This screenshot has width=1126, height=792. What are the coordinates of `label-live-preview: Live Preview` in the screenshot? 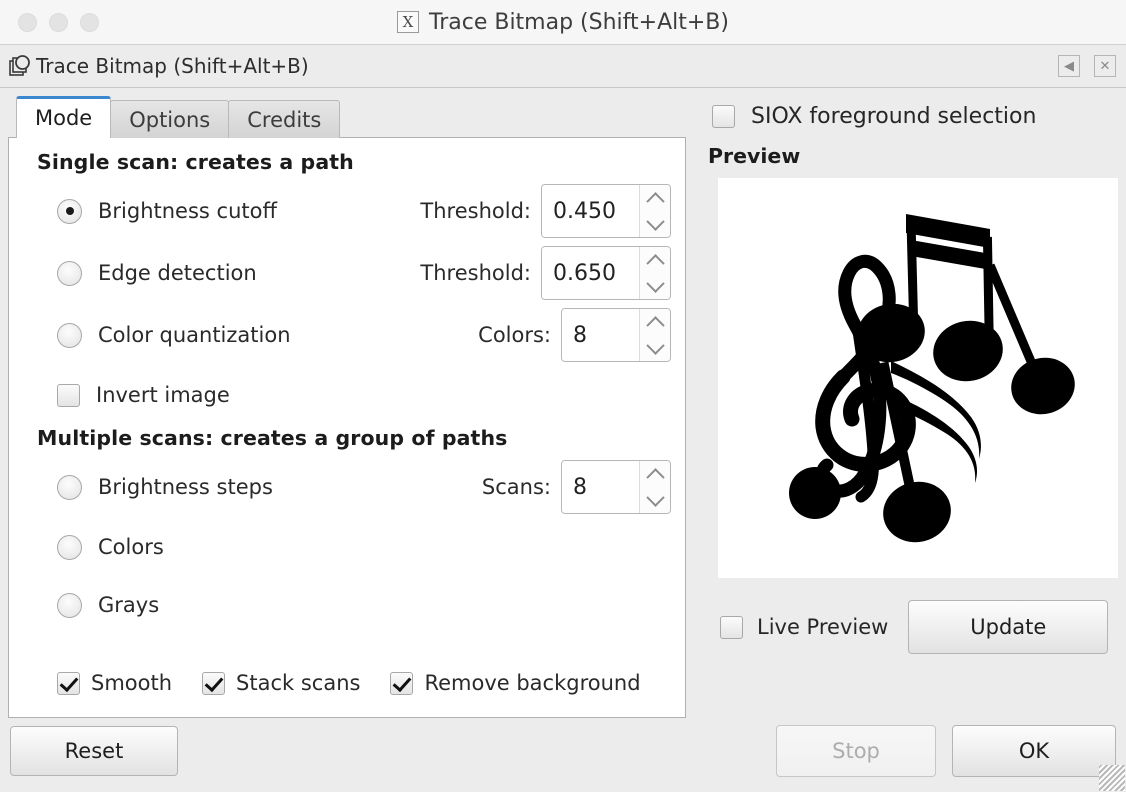 It's located at (823, 627).